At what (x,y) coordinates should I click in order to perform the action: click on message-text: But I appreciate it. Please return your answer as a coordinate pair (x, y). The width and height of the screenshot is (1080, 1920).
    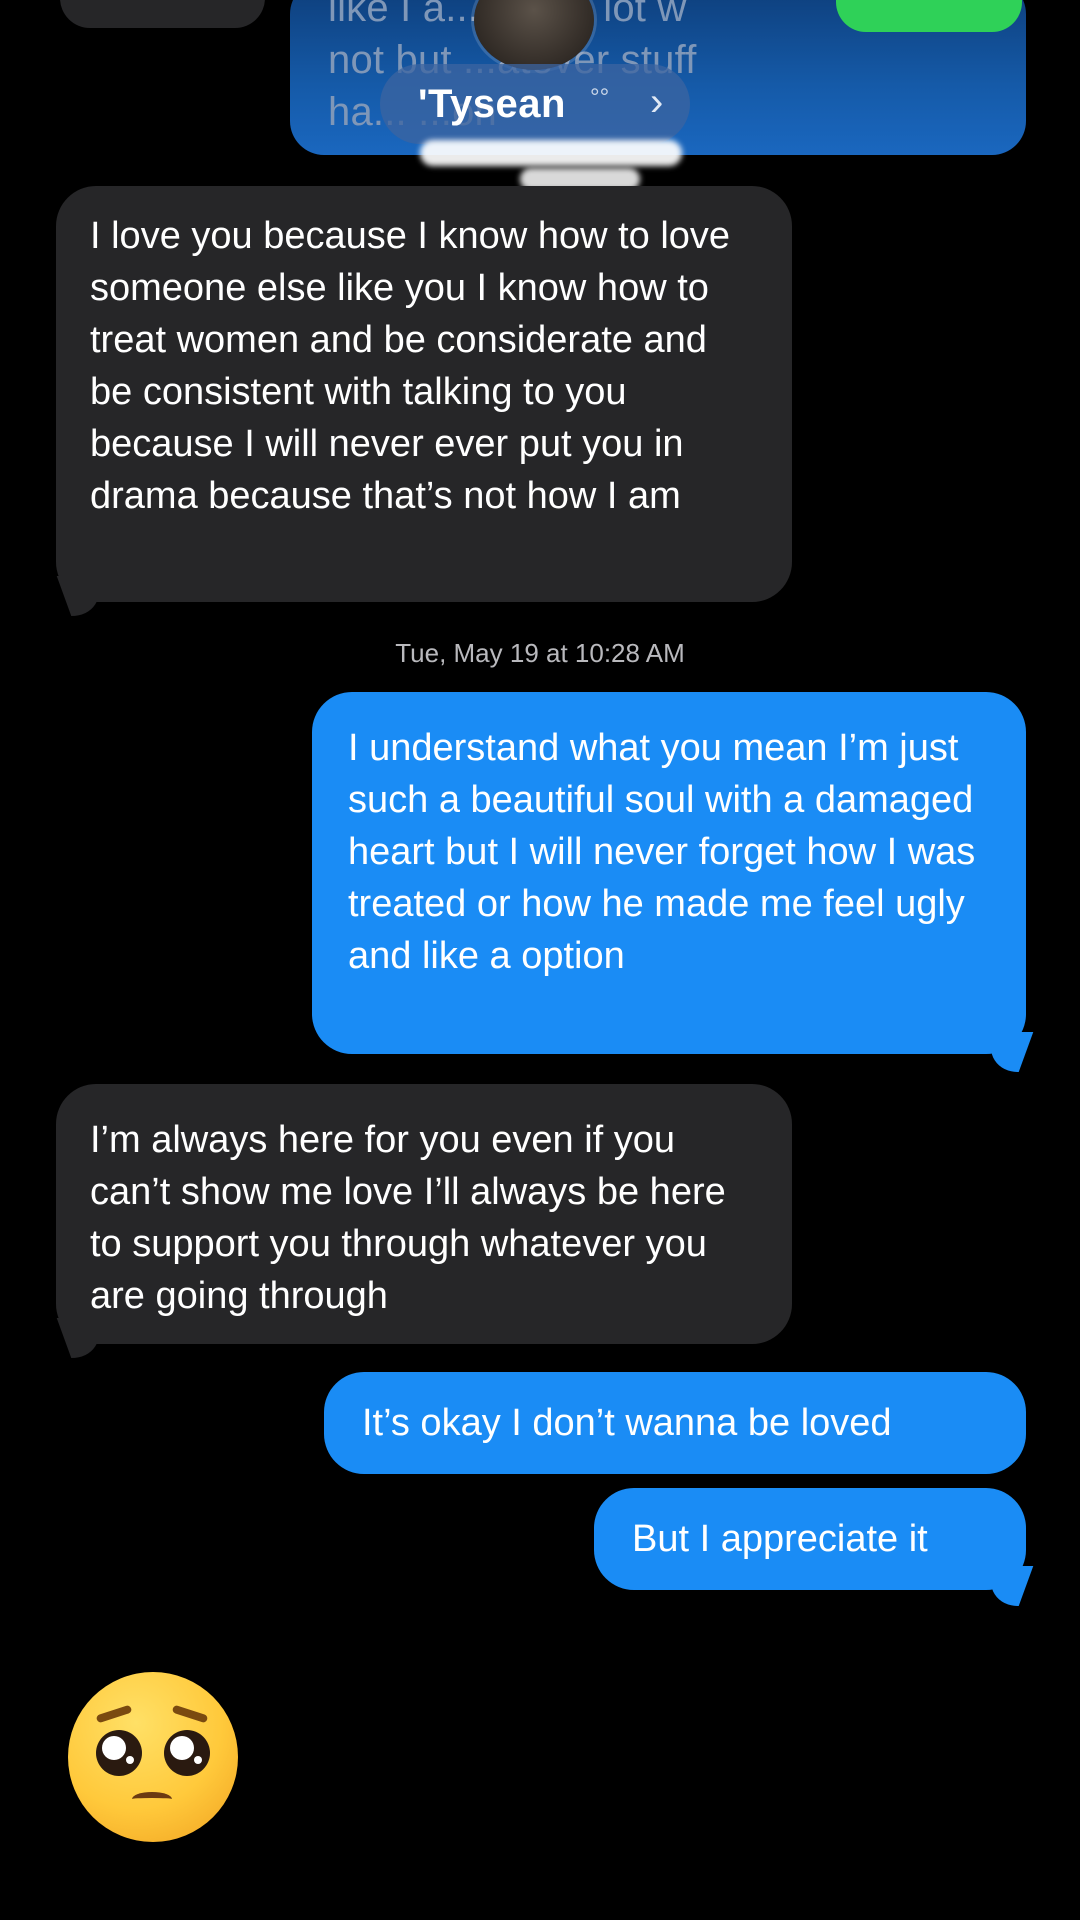
    Looking at the image, I should click on (780, 1539).